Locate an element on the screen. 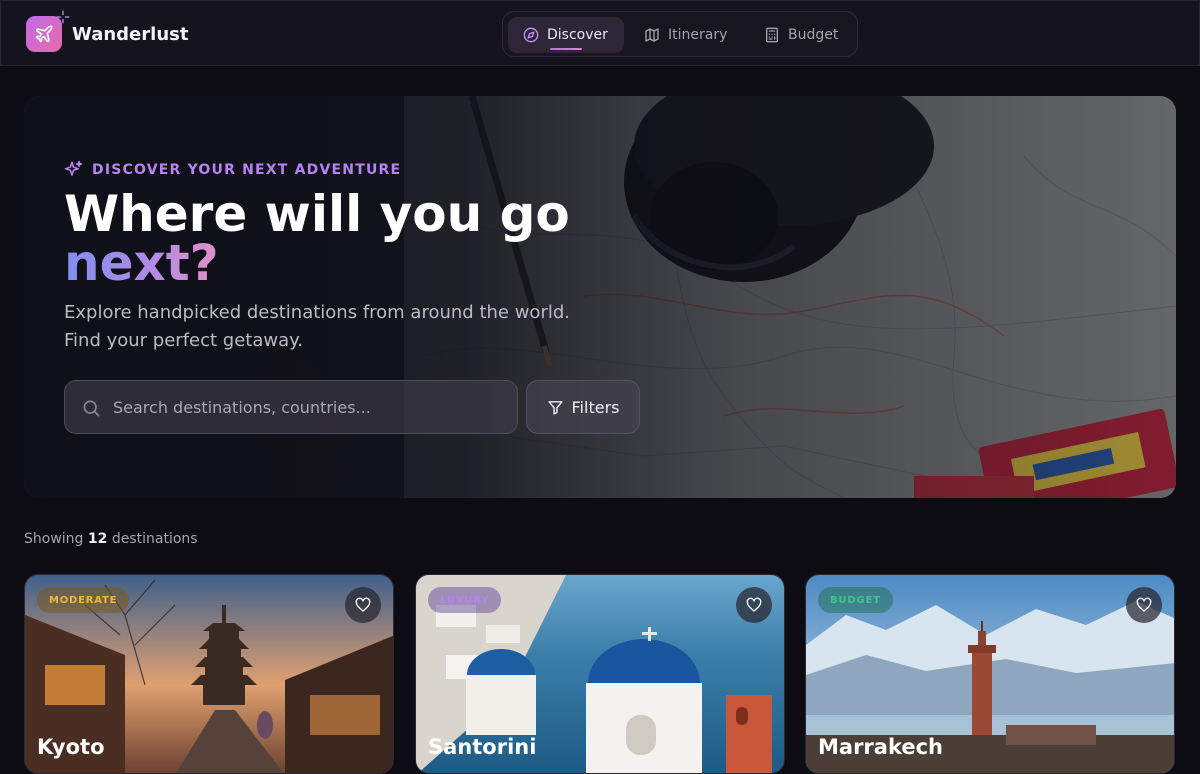 This screenshot has height=774, width=1200. tab-discover: Discover is located at coordinates (566, 35).